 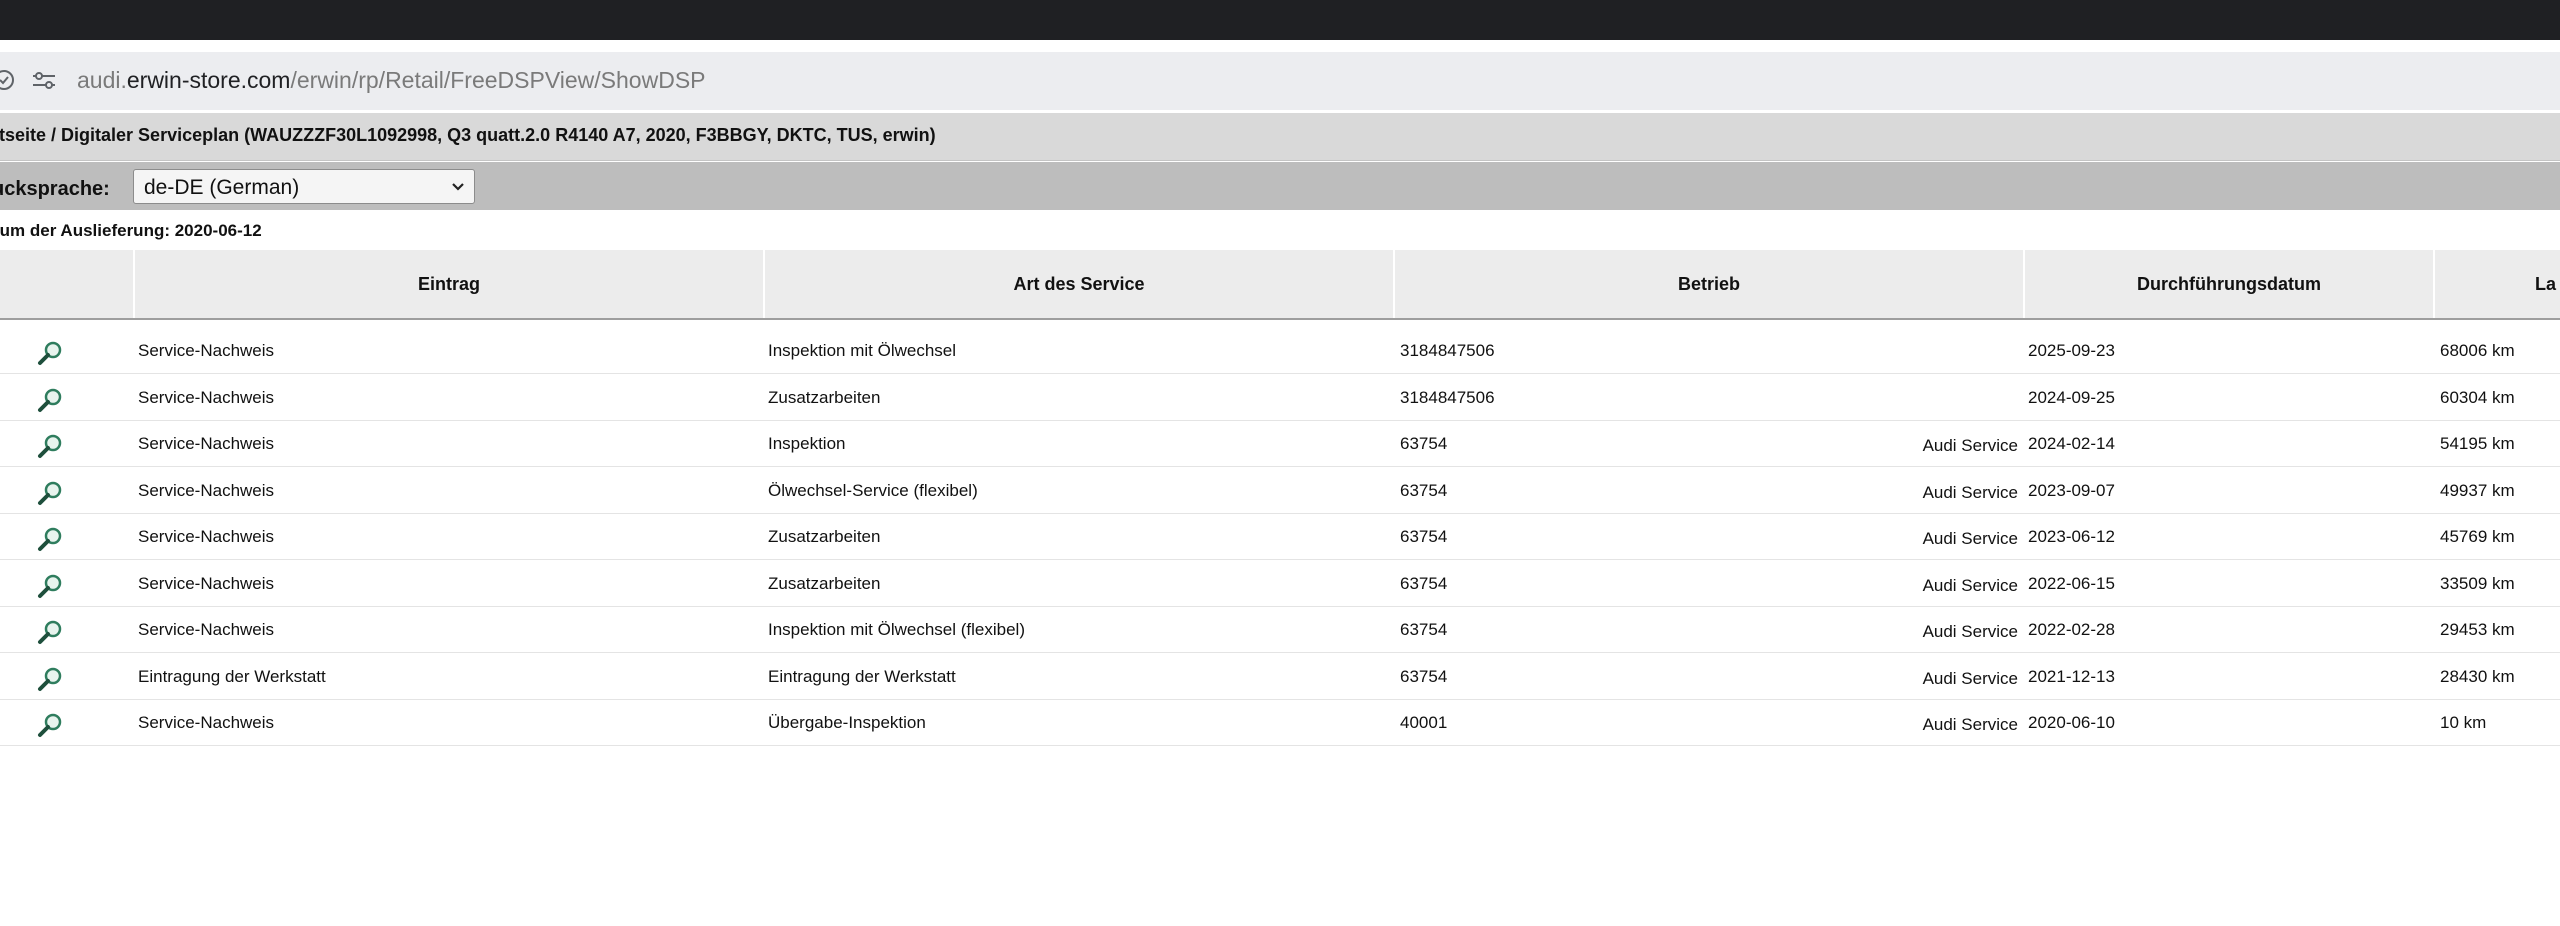 What do you see at coordinates (44, 80) in the screenshot?
I see `tune-icon` at bounding box center [44, 80].